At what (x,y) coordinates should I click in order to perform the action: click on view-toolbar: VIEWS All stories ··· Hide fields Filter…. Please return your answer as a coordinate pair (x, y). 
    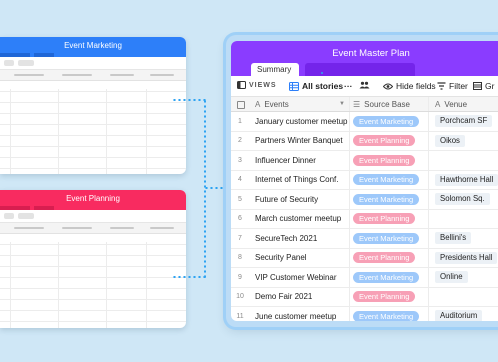
    Looking at the image, I should click on (364, 86).